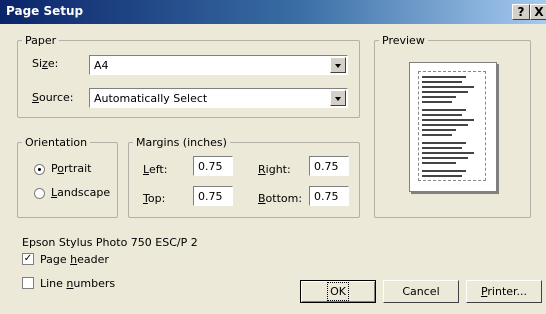 This screenshot has height=314, width=546. Describe the element at coordinates (110, 242) in the screenshot. I see `printer-name: Epson Stylus Photo 750 ESC/P 2` at that location.